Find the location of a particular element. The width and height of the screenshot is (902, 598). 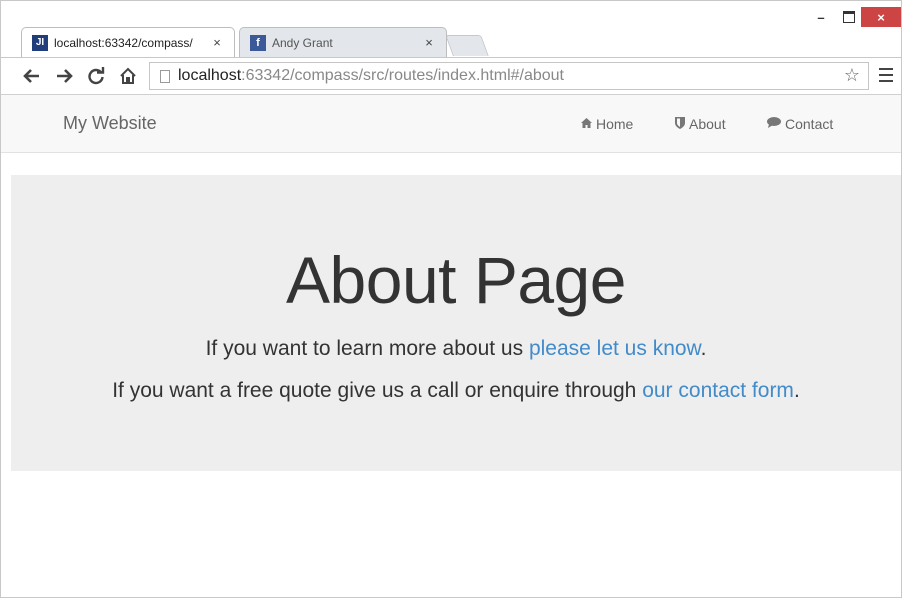

new-tab-button is located at coordinates (467, 45).